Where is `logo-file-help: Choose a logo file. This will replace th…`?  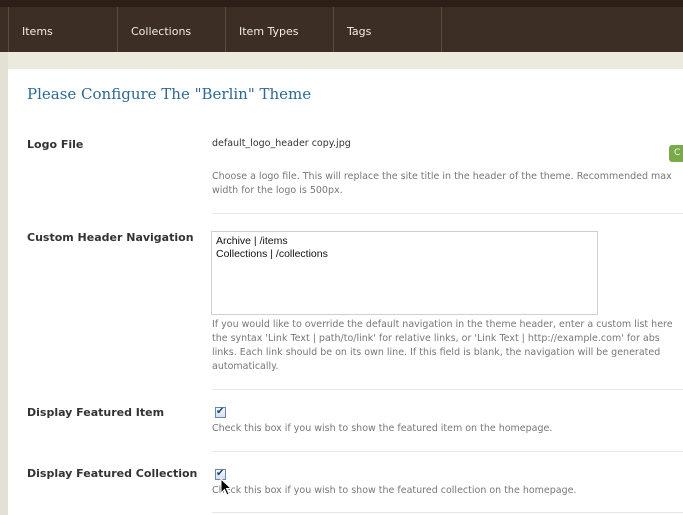
logo-file-help: Choose a logo file. This will replace th… is located at coordinates (442, 184).